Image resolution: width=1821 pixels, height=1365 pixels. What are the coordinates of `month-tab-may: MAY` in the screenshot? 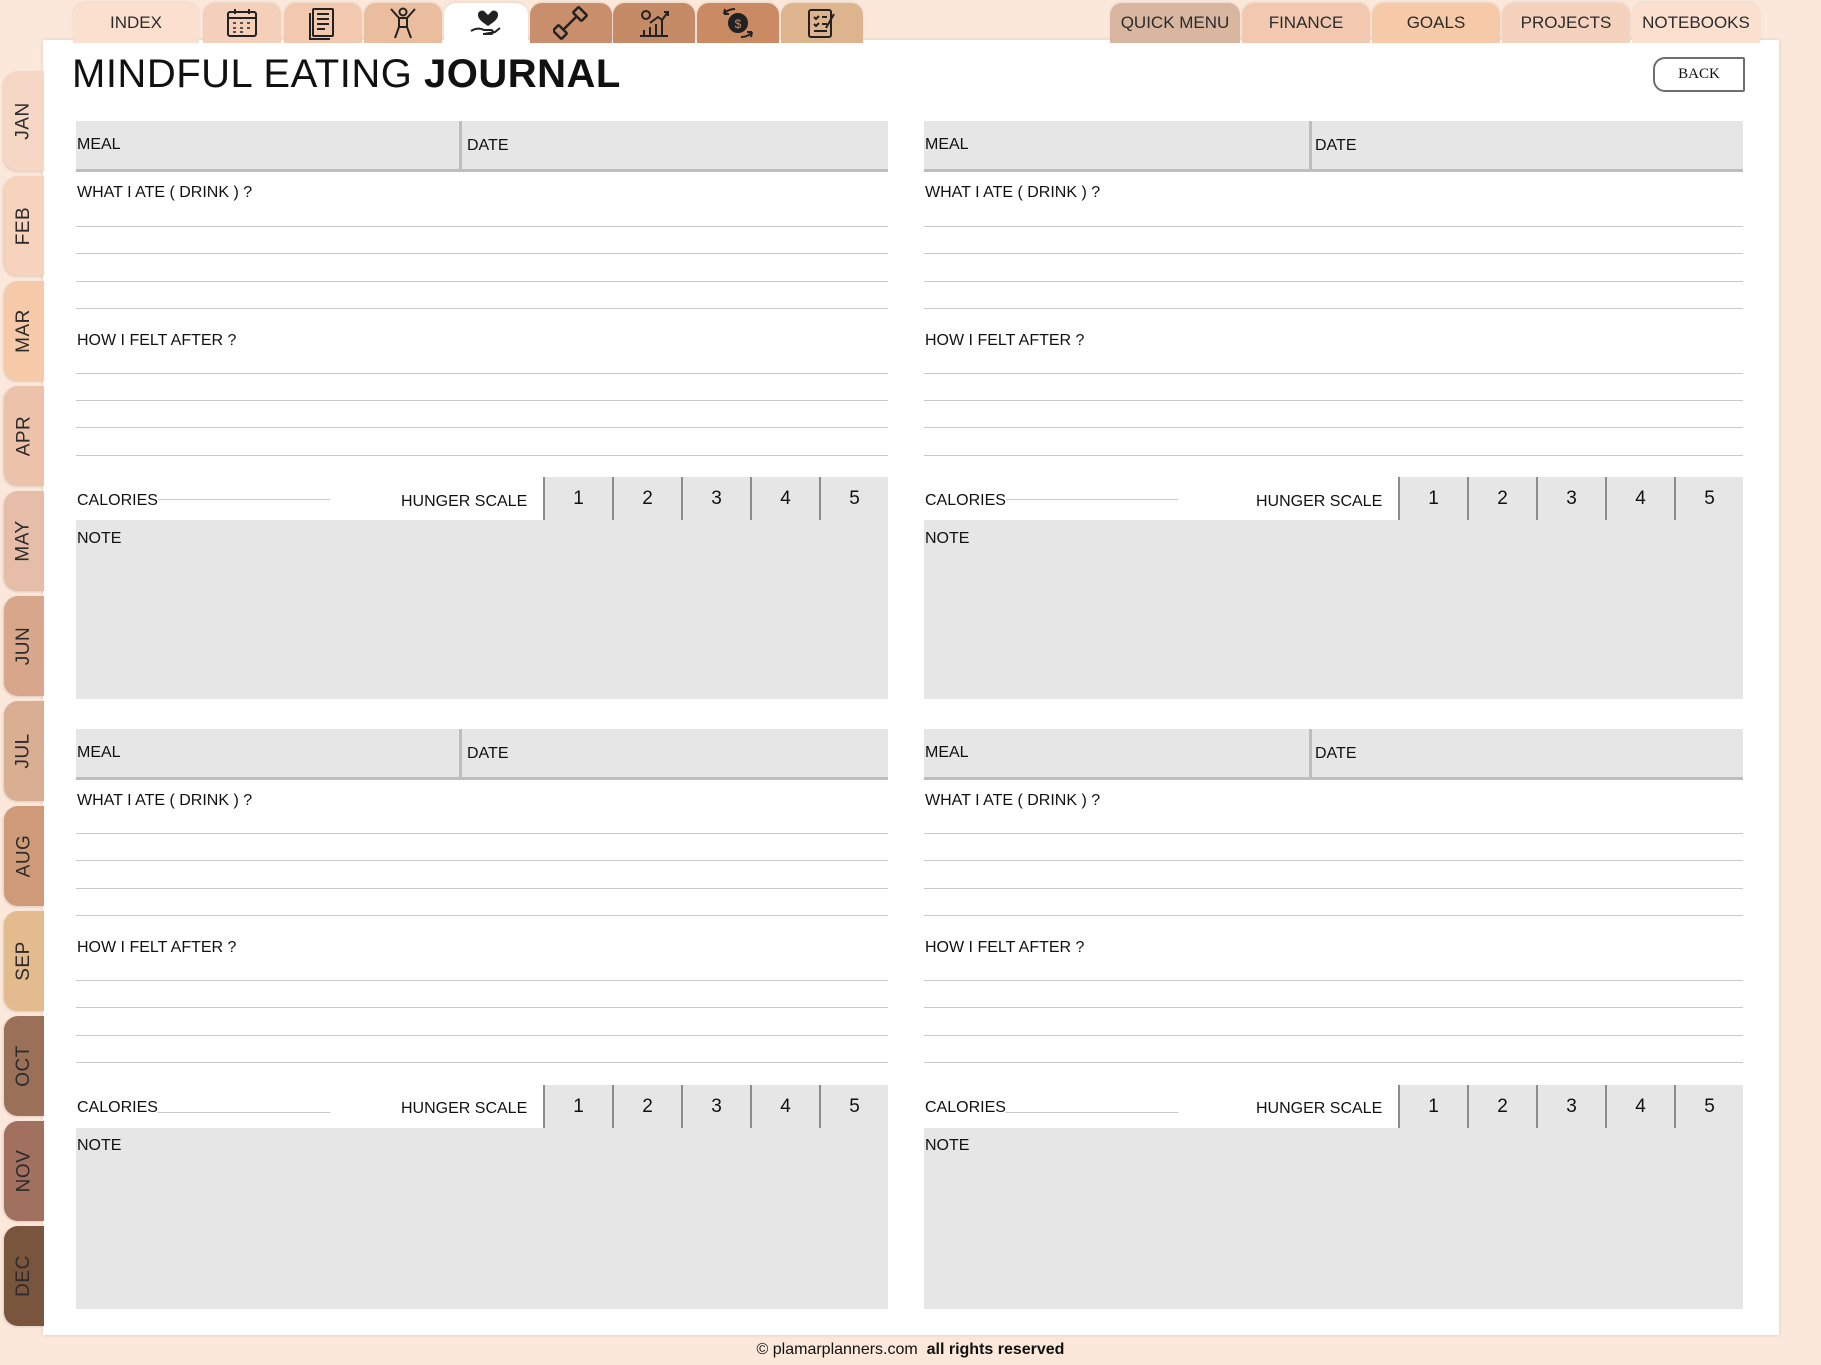 It's located at (24, 541).